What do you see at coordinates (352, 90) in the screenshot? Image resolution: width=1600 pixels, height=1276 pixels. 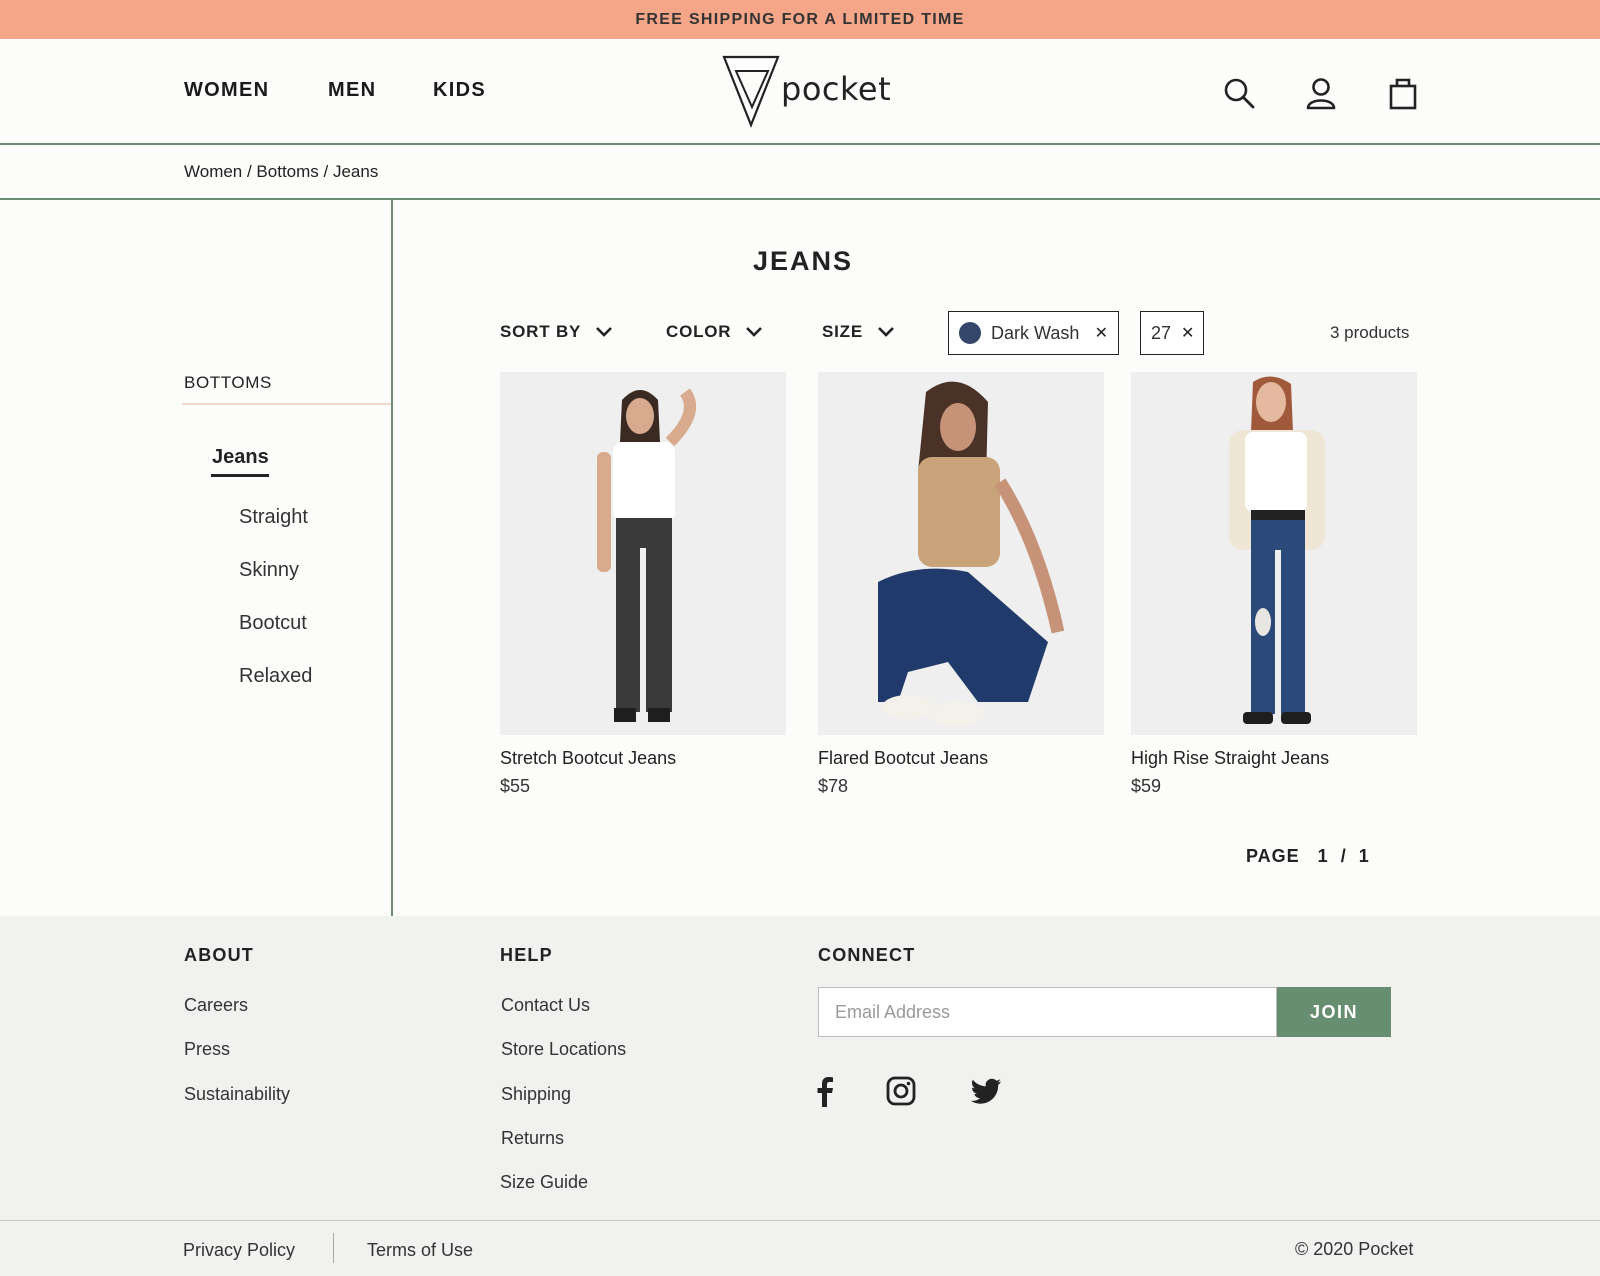 I see `nav-men: MEN` at bounding box center [352, 90].